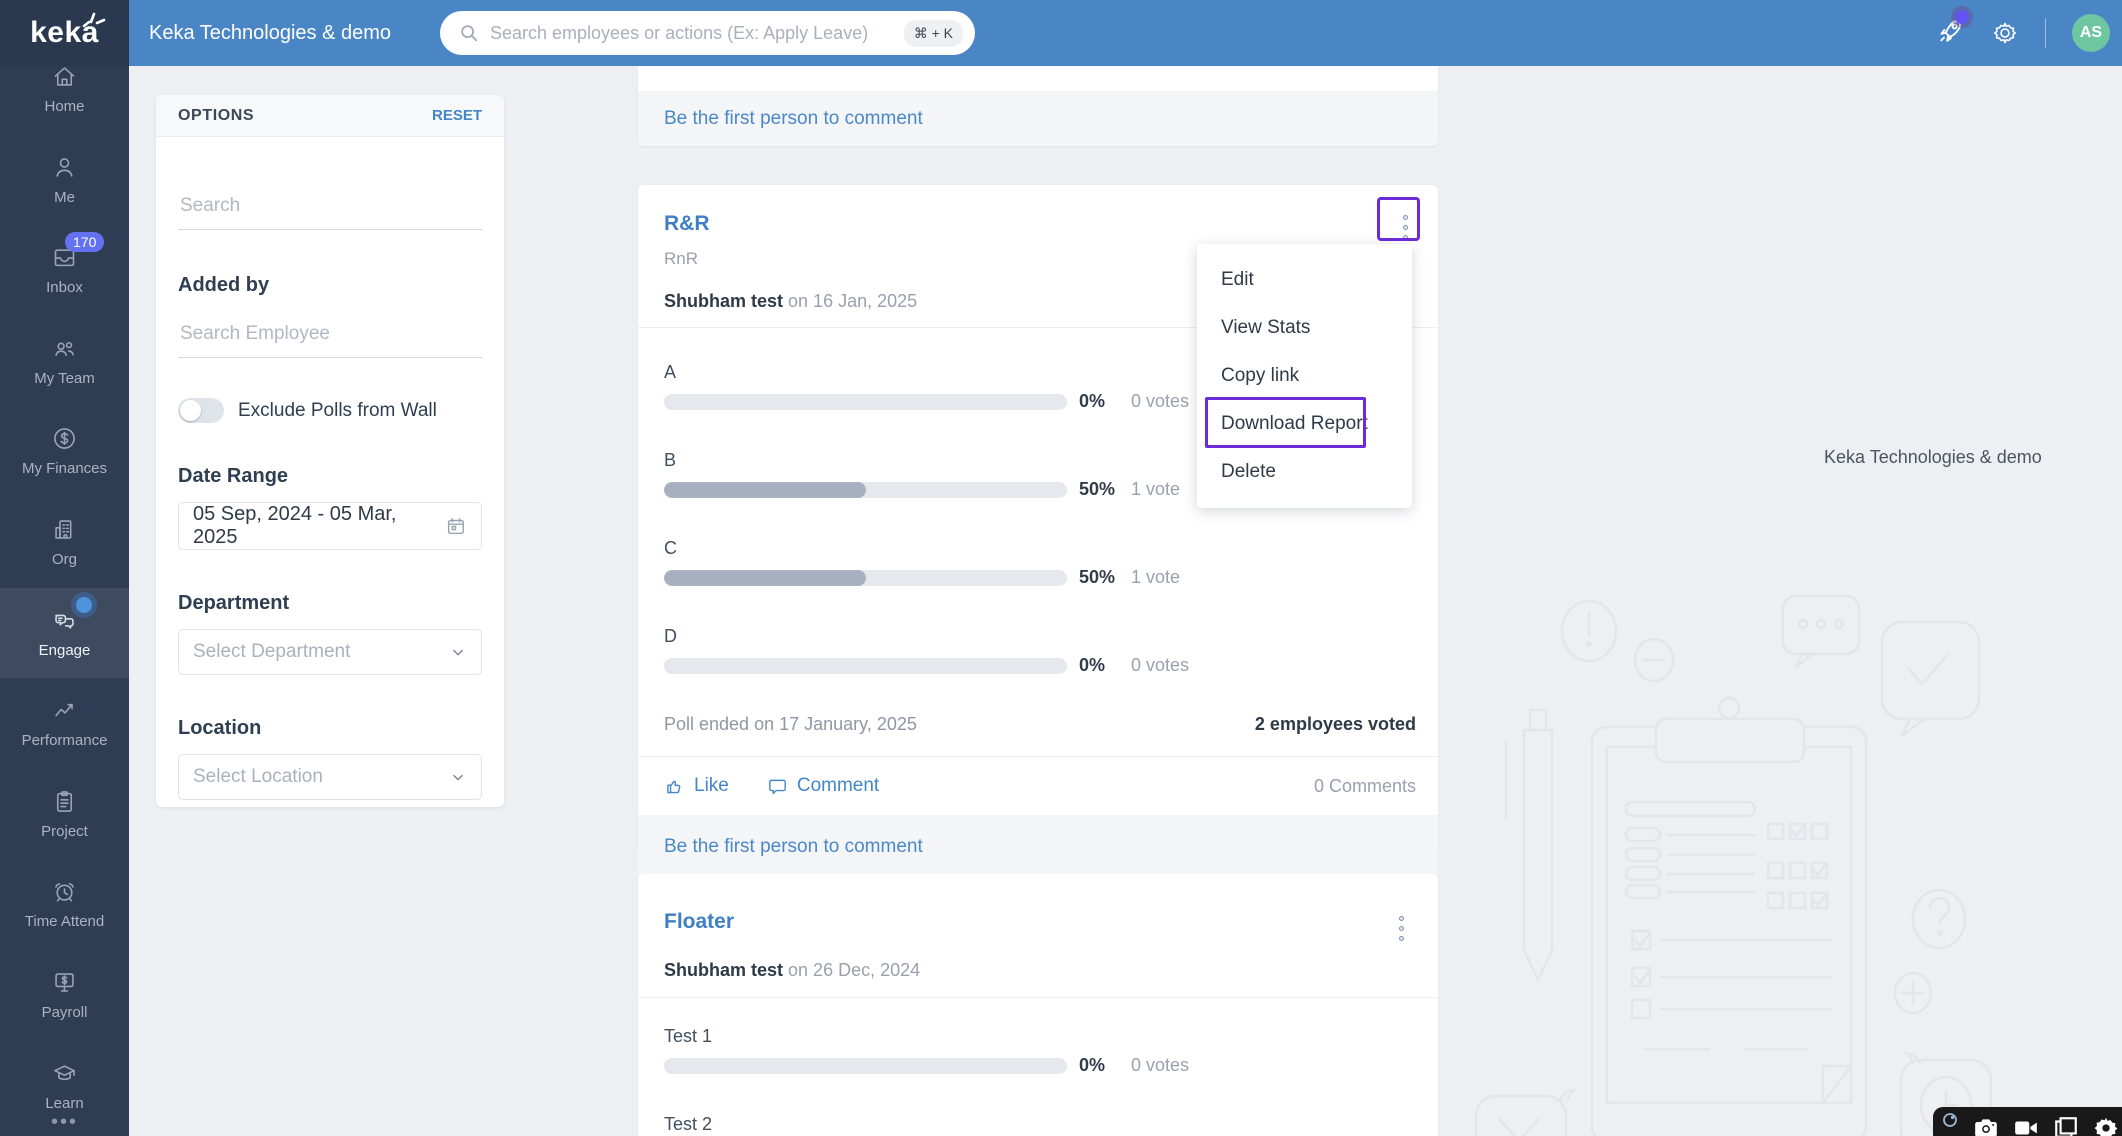 The width and height of the screenshot is (2122, 1136). What do you see at coordinates (64, 348) in the screenshot?
I see `team-icon` at bounding box center [64, 348].